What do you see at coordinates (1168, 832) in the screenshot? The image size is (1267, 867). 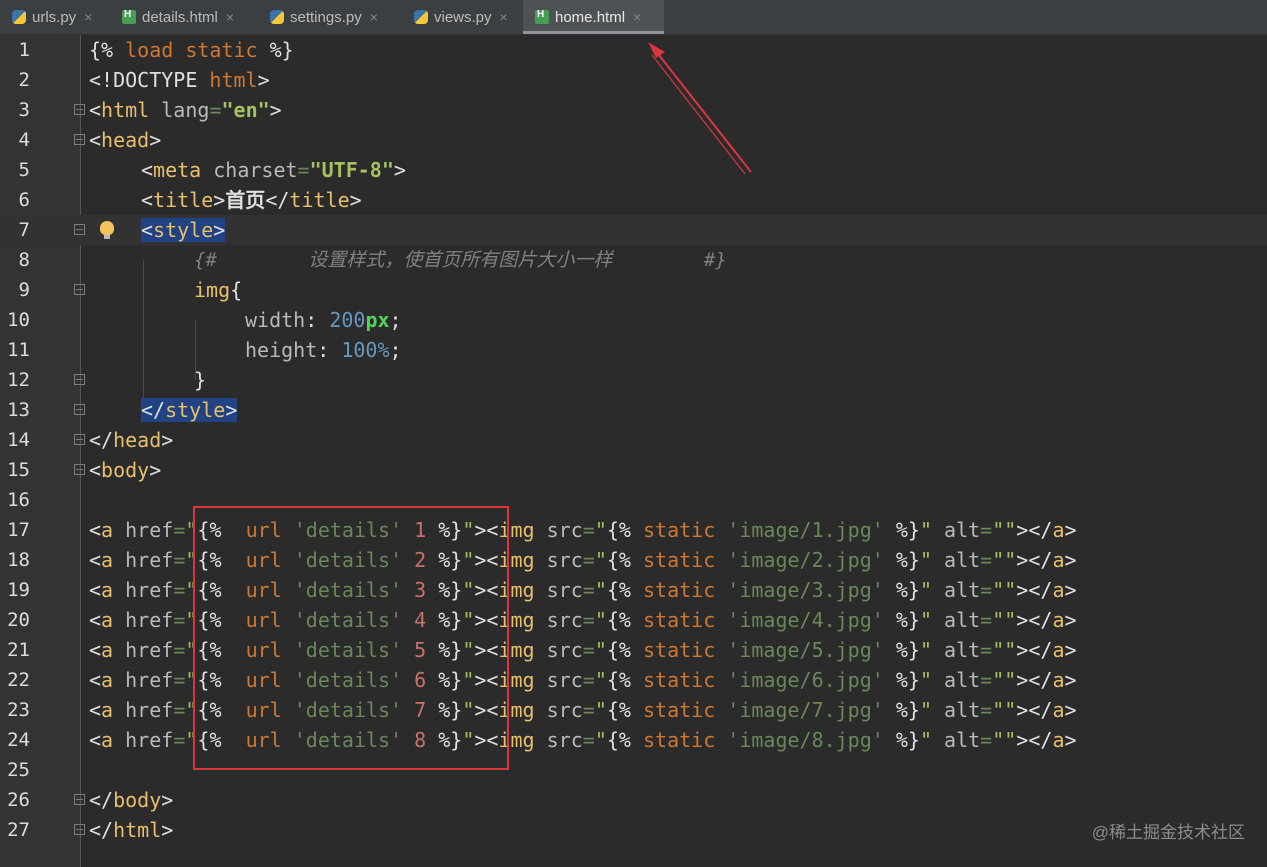 I see `watermark: @稀土掘金技术社区` at bounding box center [1168, 832].